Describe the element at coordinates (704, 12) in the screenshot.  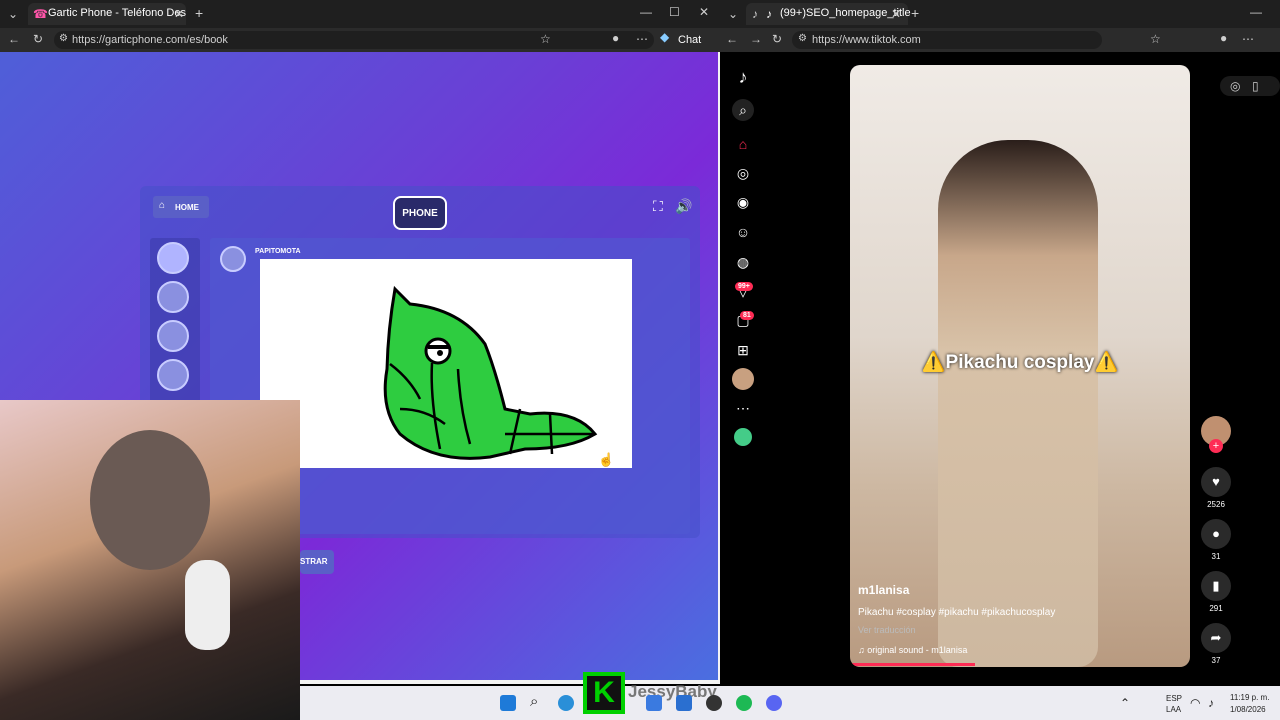
I see `close-window-icon: ✕` at that location.